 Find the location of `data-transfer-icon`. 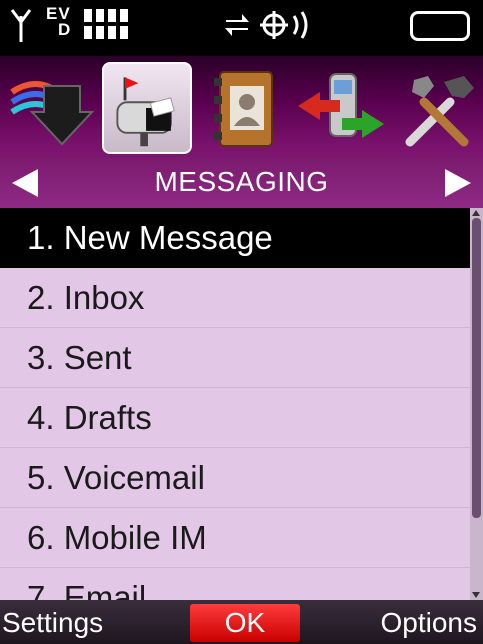

data-transfer-icon is located at coordinates (237, 25).